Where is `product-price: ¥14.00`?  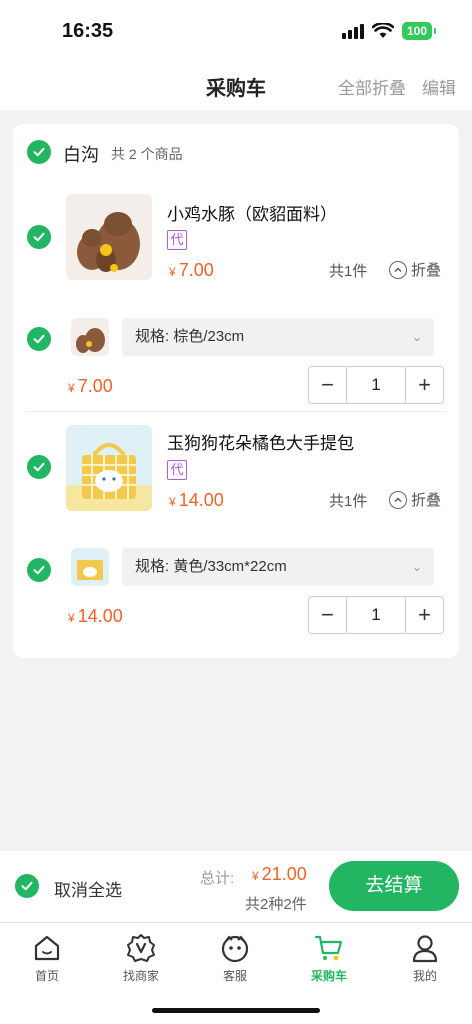
product-price: ¥14.00 is located at coordinates (196, 500).